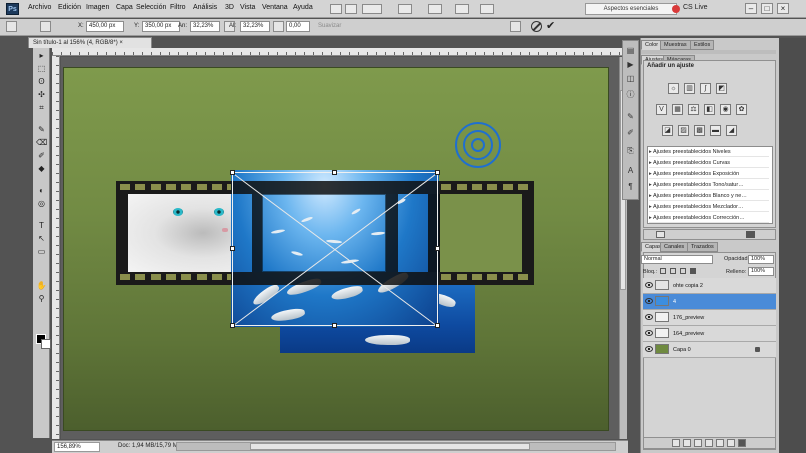 The width and height of the screenshot is (806, 453). Describe the element at coordinates (90, 42) in the screenshot. I see `document-tab: Sin título-1 al 156% (4, RGB/8*) ×` at that location.